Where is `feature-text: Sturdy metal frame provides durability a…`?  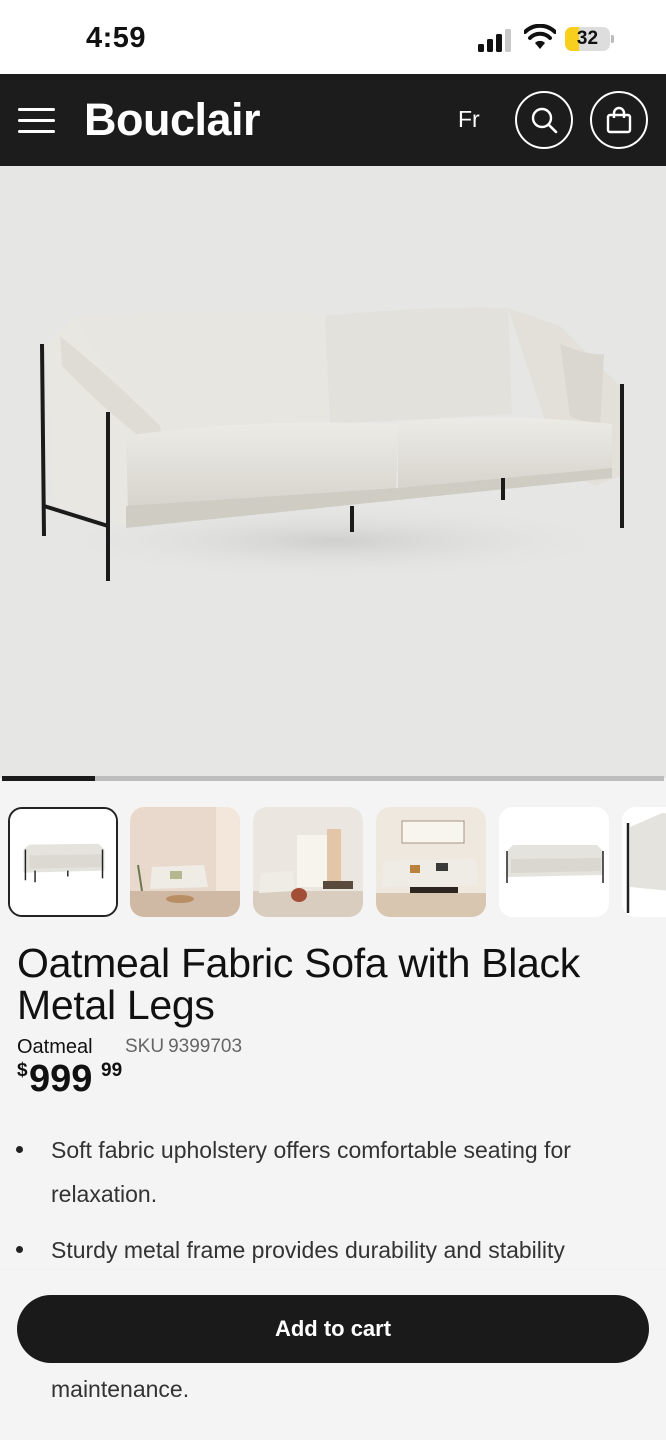
feature-text: Sturdy metal frame provides durability a… is located at coordinates (308, 1250).